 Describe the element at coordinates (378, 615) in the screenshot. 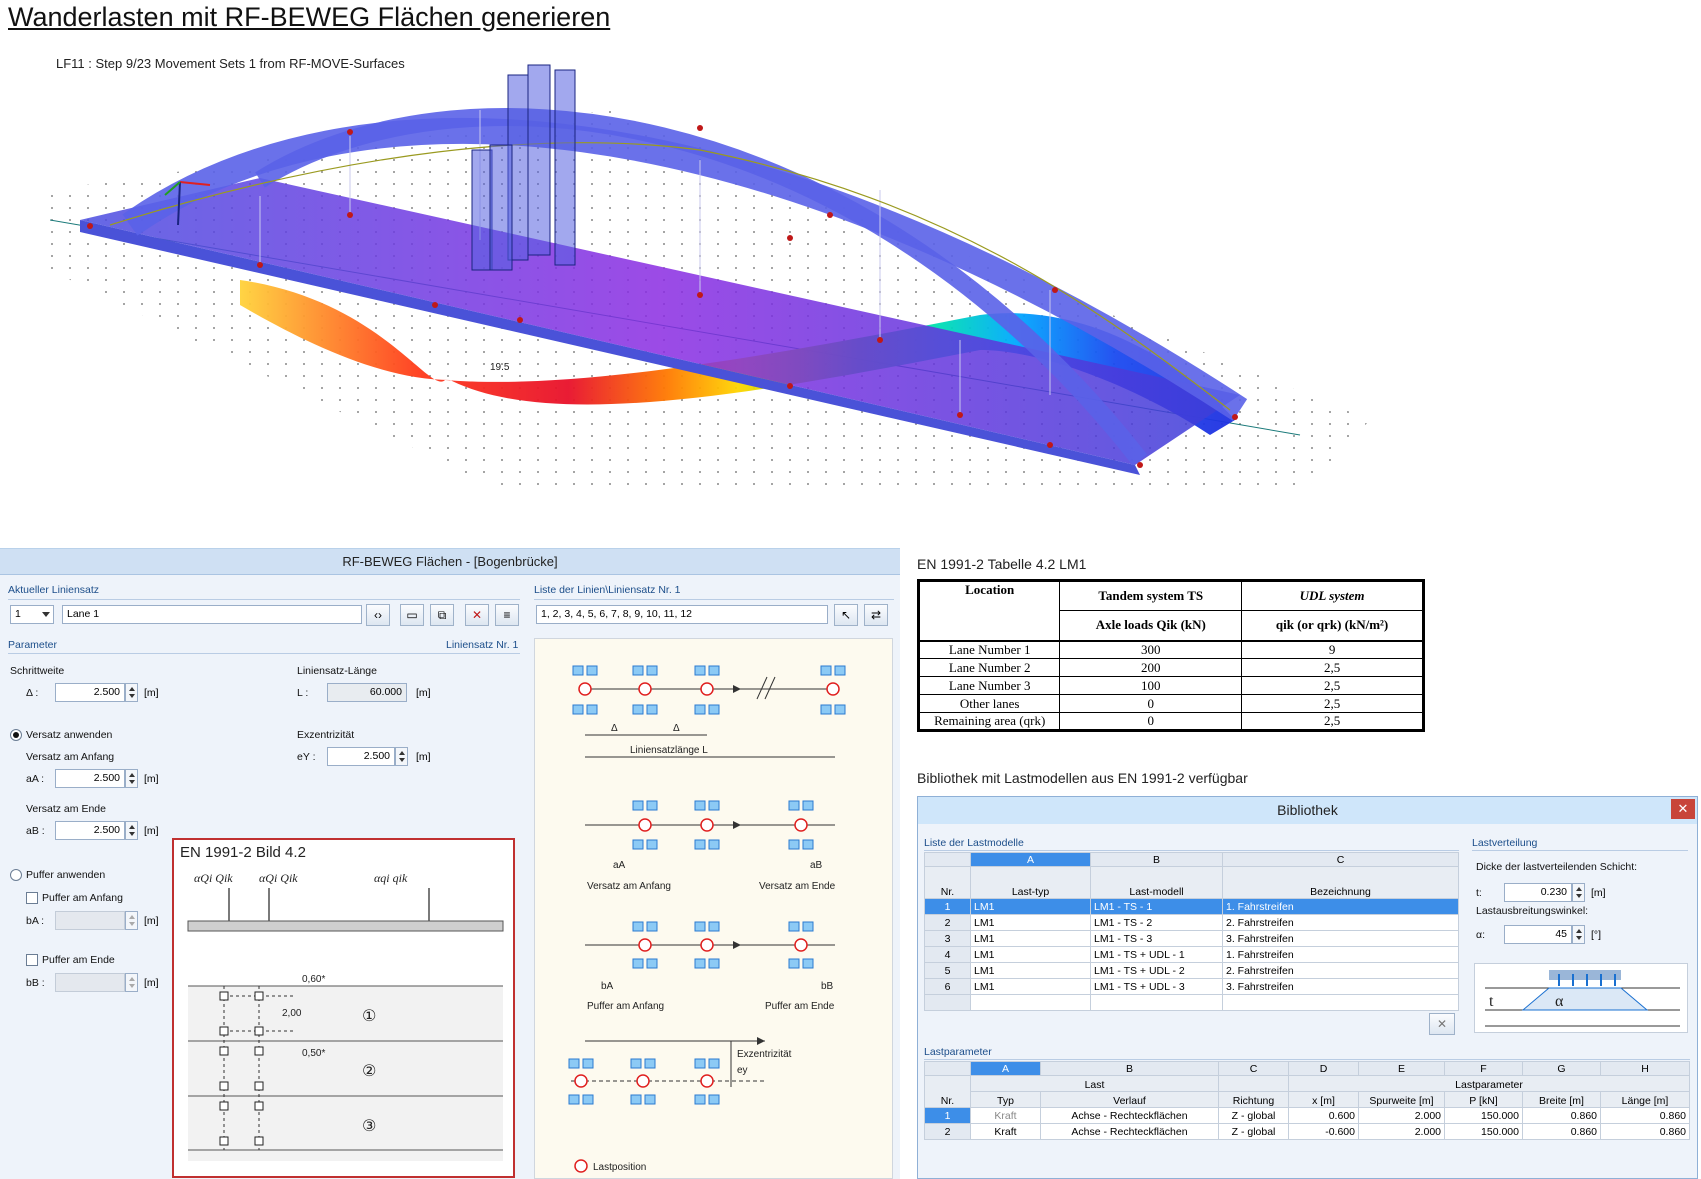

I see `prev-next-set-button: ‹›` at that location.